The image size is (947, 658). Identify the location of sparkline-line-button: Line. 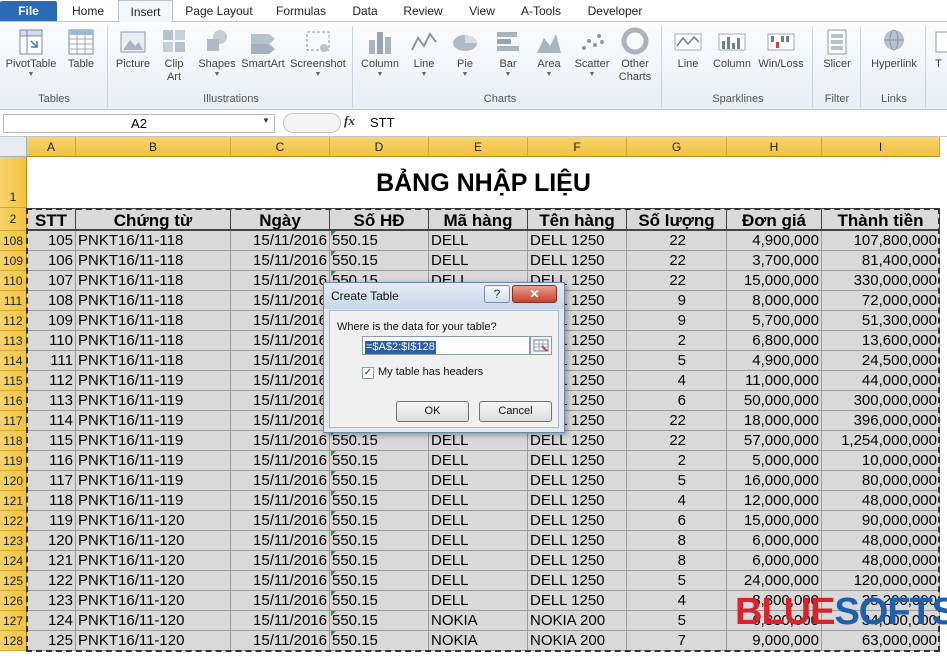
(688, 48).